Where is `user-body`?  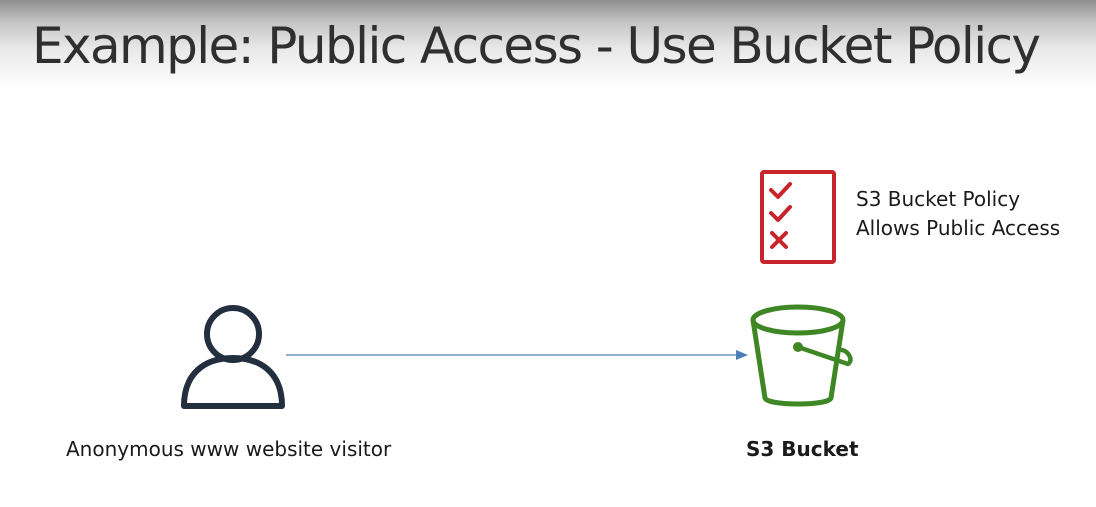 user-body is located at coordinates (233, 382).